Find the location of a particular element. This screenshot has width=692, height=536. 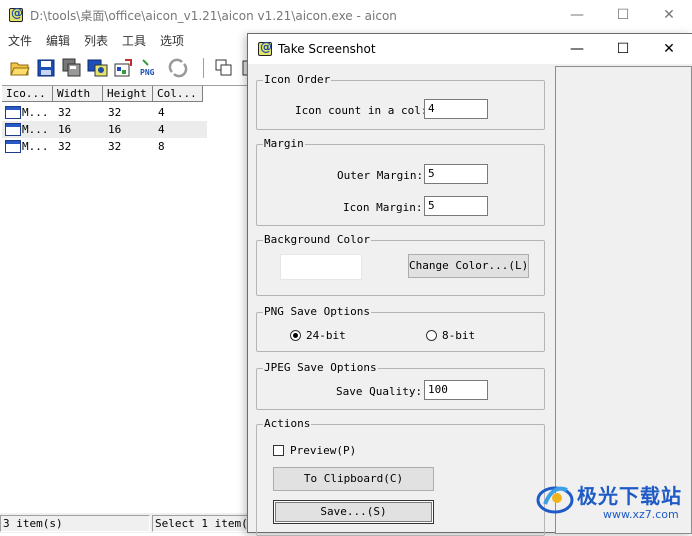

main-maximize-button: ☐ is located at coordinates (623, 15).